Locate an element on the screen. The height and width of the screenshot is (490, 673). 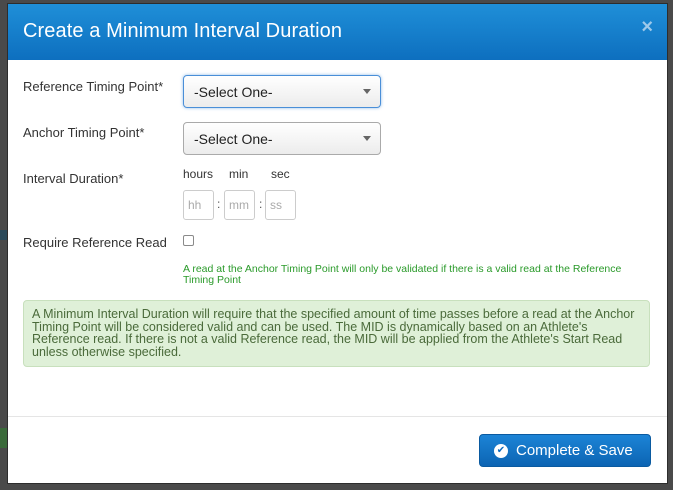
hours-label: hours is located at coordinates (198, 174).